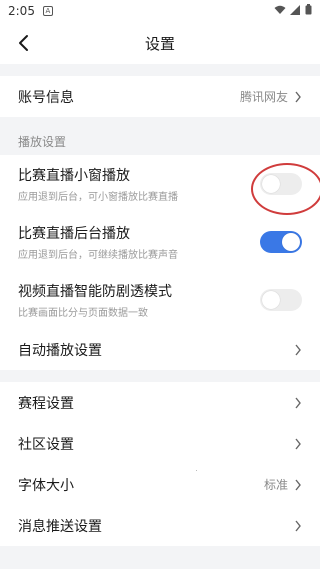 This screenshot has height=569, width=320. I want to click on pip-playback-toggle, so click(281, 184).